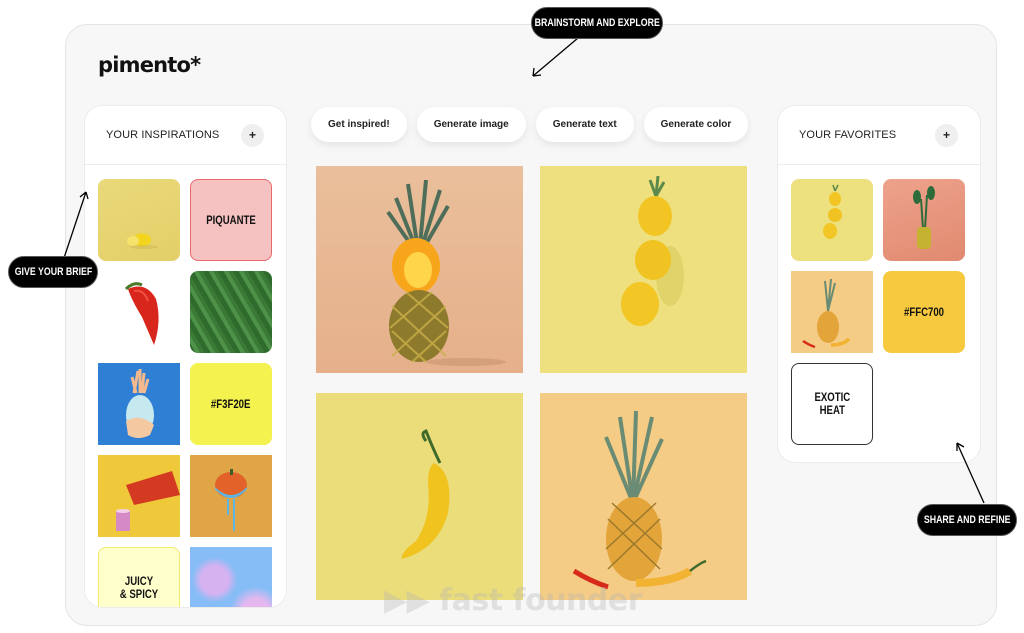  I want to click on add-favorite-button: +, so click(946, 135).